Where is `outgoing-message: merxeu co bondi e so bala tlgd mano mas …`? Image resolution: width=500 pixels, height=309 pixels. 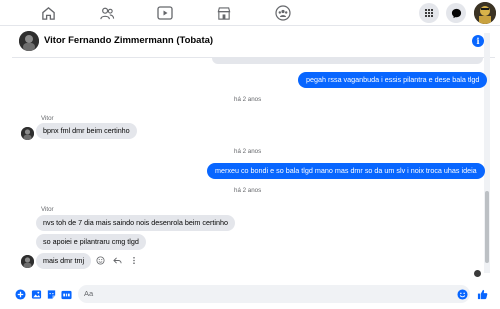 outgoing-message: merxeu co bondi e so bala tlgd mano mas … is located at coordinates (346, 171).